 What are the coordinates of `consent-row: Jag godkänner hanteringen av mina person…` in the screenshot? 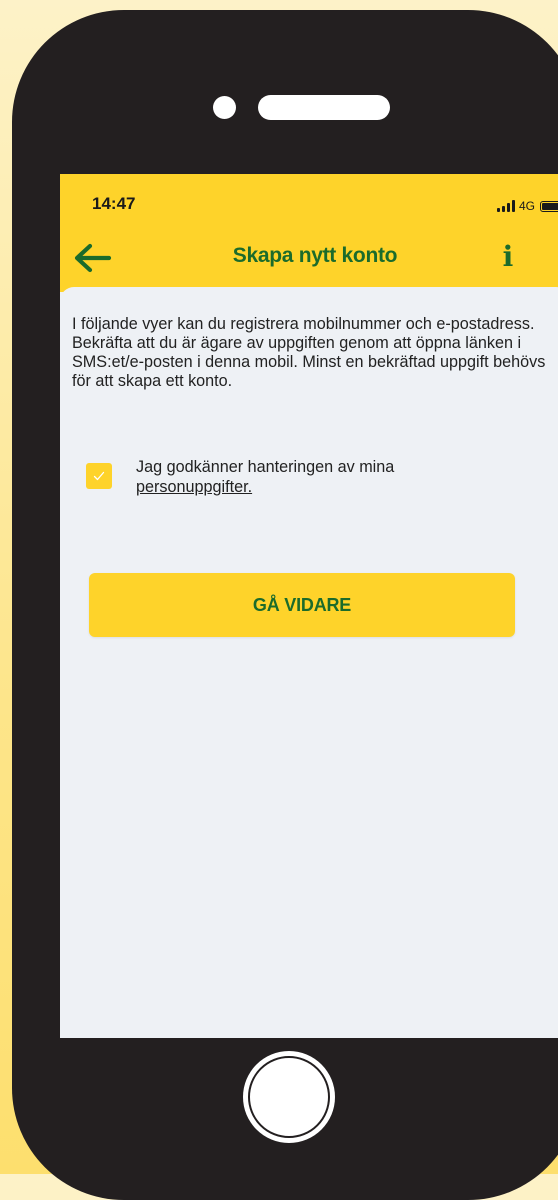 It's located at (316, 482).